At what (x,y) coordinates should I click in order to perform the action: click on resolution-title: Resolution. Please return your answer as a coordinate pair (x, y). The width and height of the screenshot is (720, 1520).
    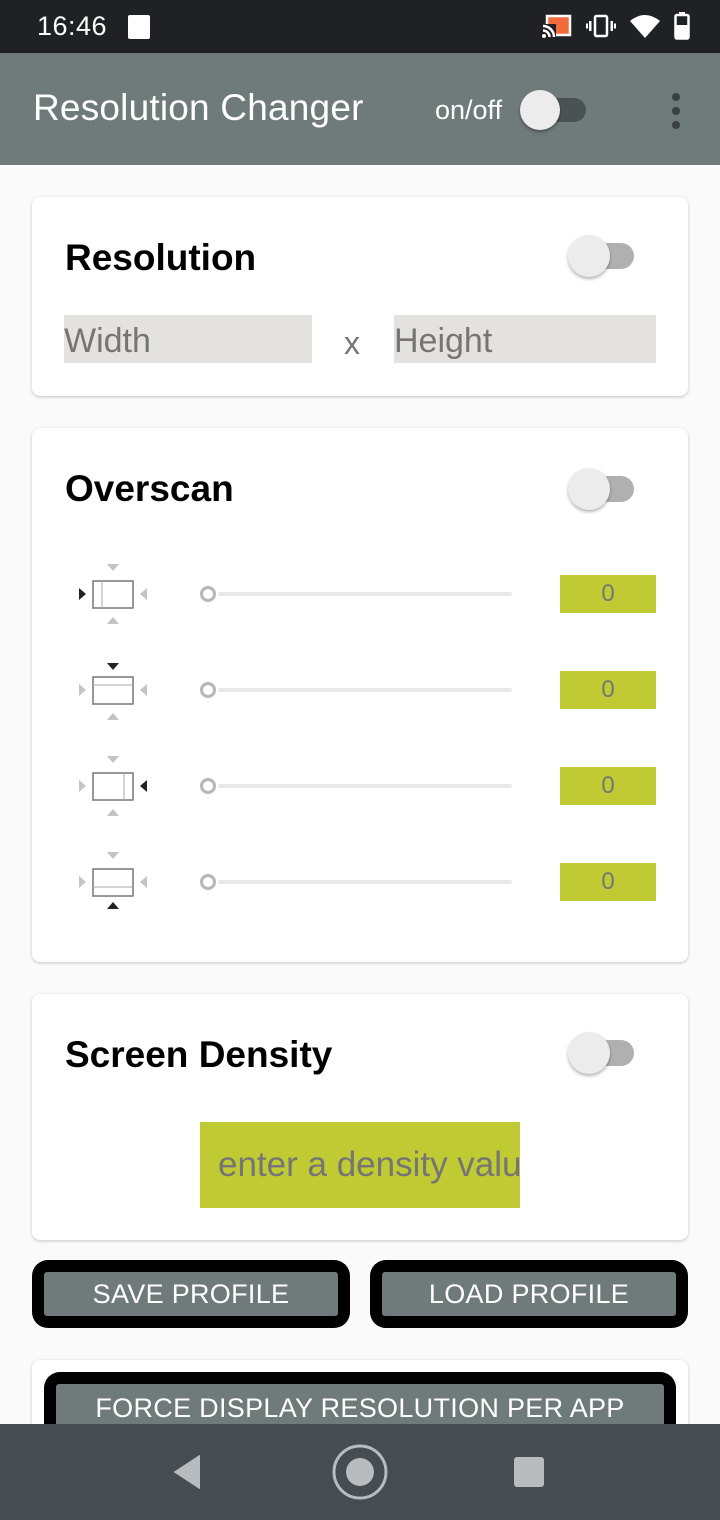
    Looking at the image, I should click on (161, 257).